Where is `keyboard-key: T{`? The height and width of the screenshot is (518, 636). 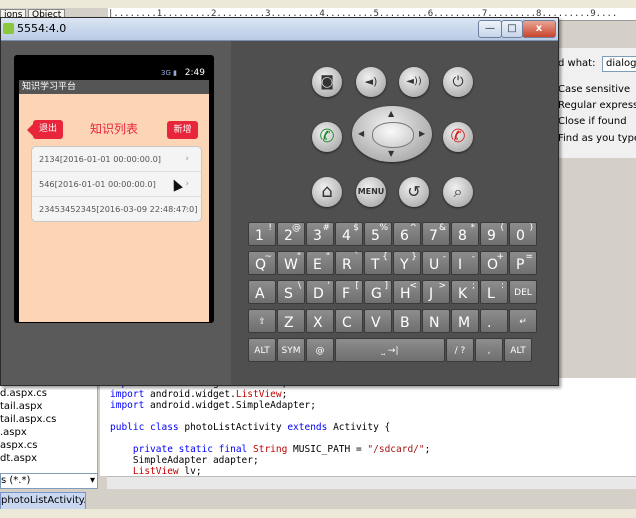
keyboard-key: T{ is located at coordinates (378, 263).